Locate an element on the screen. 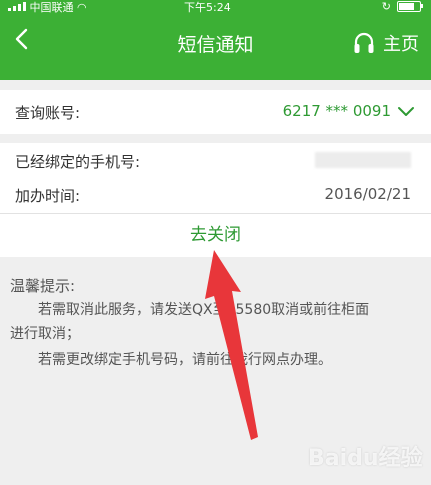 Image resolution: width=431 pixels, height=485 pixels. watermark: Baidu经验 is located at coordinates (365, 458).